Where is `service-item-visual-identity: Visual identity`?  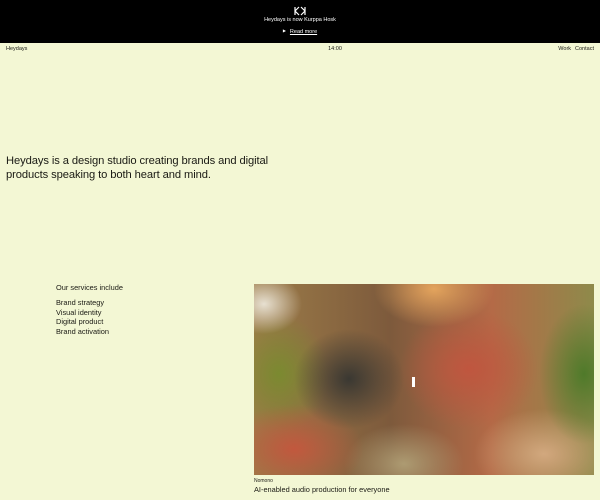 service-item-visual-identity: Visual identity is located at coordinates (79, 312).